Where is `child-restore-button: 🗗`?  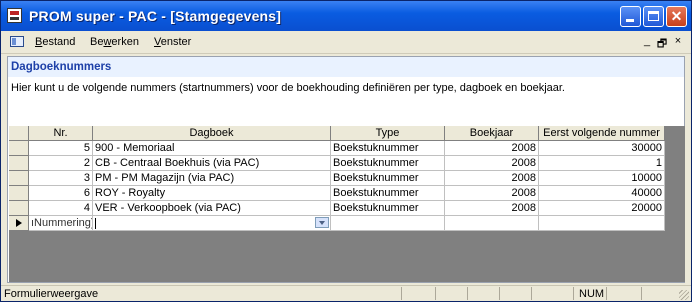 child-restore-button: 🗗 is located at coordinates (662, 44).